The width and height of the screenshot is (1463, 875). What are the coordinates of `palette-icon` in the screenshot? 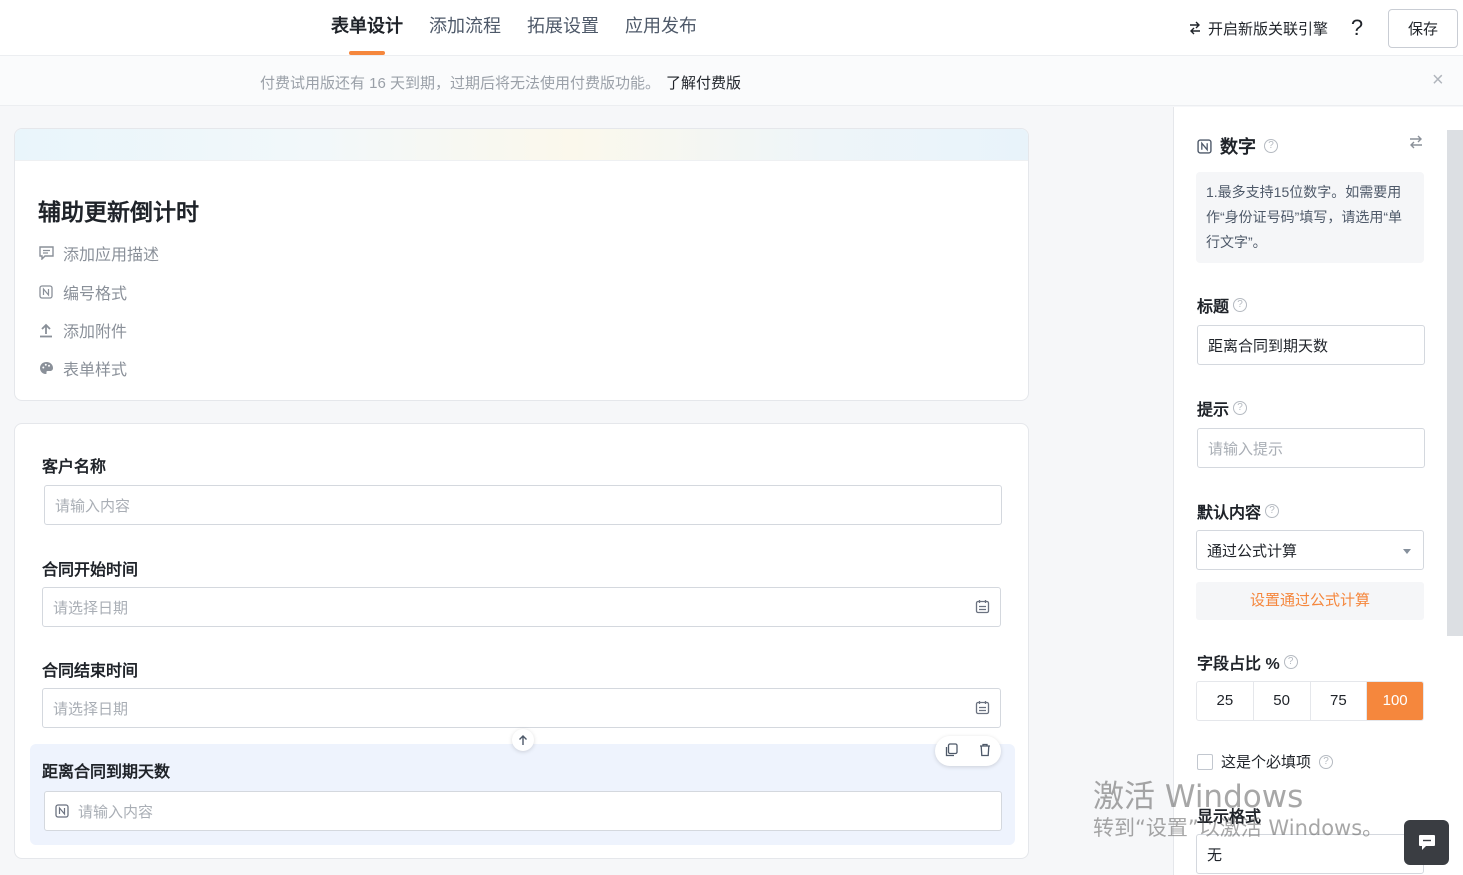 It's located at (46, 368).